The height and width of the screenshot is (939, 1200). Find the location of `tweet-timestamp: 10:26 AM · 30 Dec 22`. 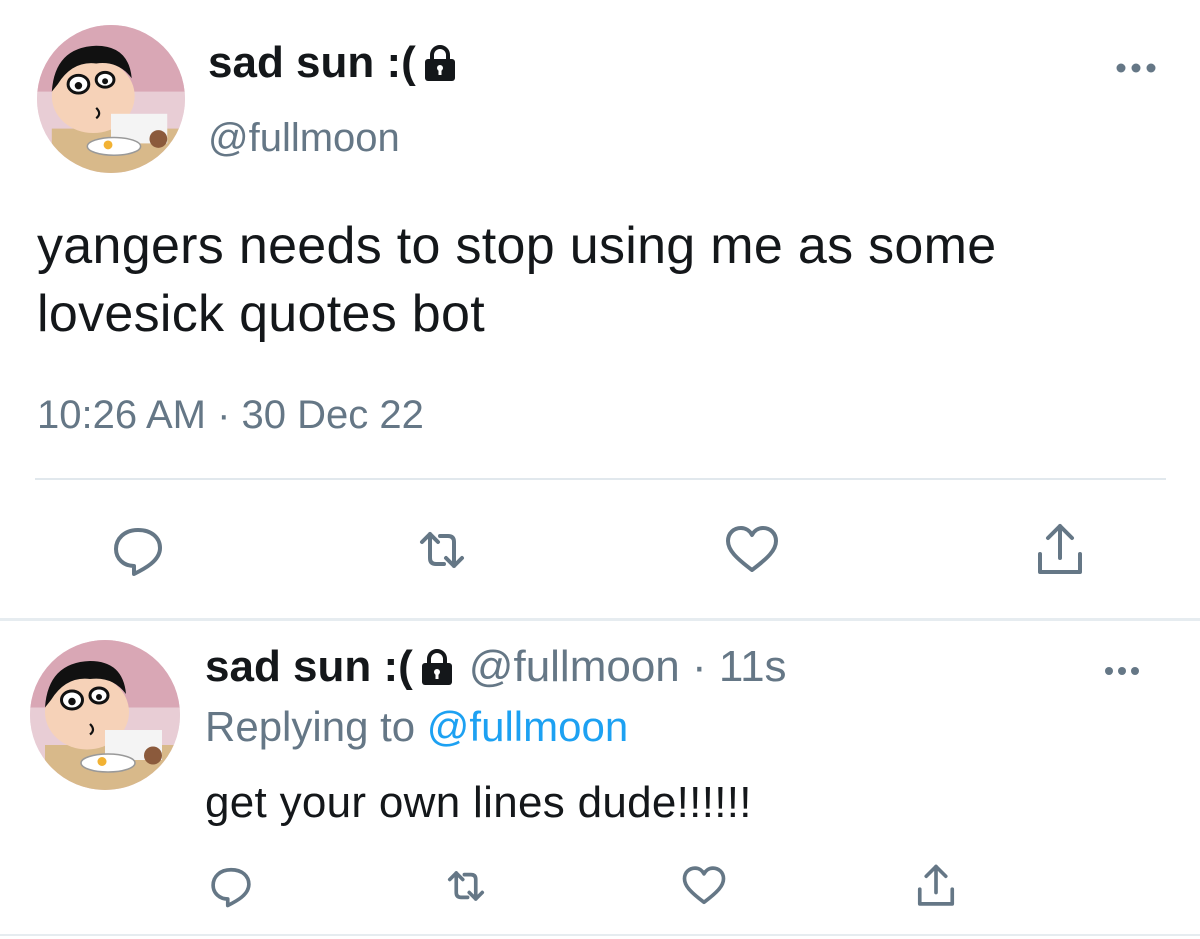

tweet-timestamp: 10:26 AM · 30 Dec 22 is located at coordinates (230, 415).